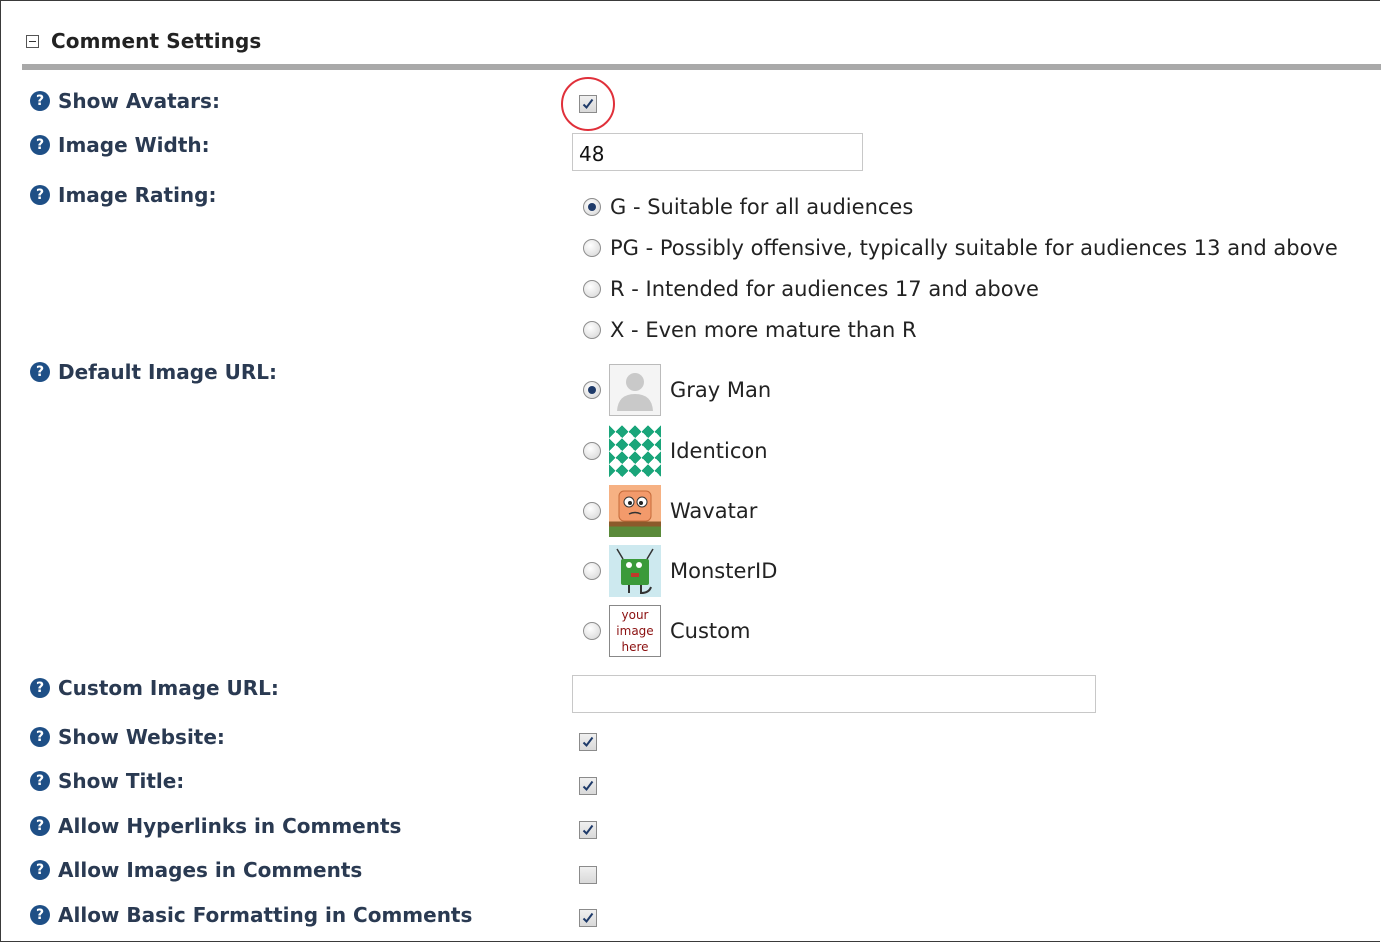 This screenshot has width=1381, height=942. I want to click on allow-images-checkbox, so click(588, 875).